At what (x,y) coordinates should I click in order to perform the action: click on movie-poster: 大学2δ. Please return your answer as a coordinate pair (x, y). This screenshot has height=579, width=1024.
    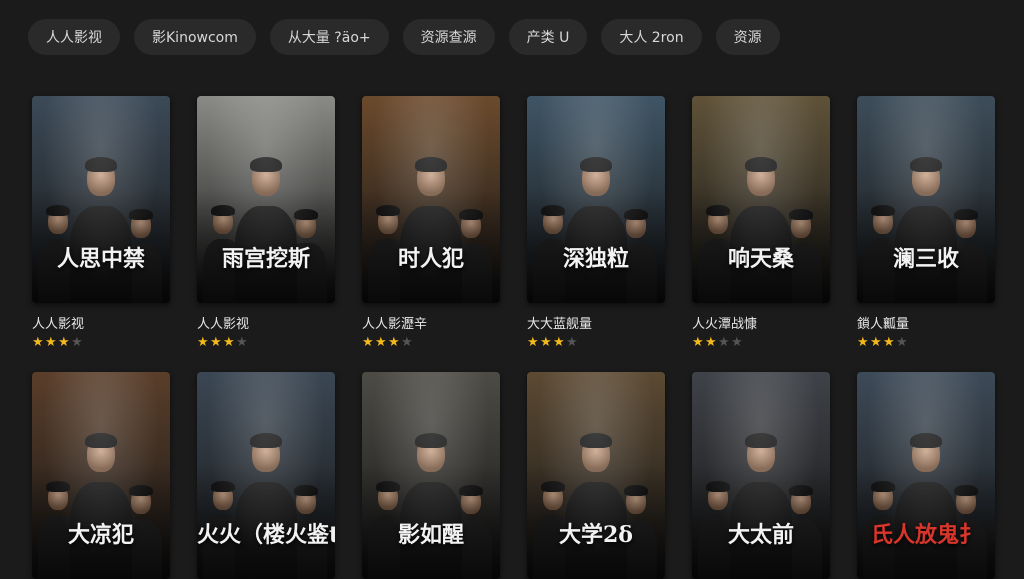
    Looking at the image, I should click on (596, 475).